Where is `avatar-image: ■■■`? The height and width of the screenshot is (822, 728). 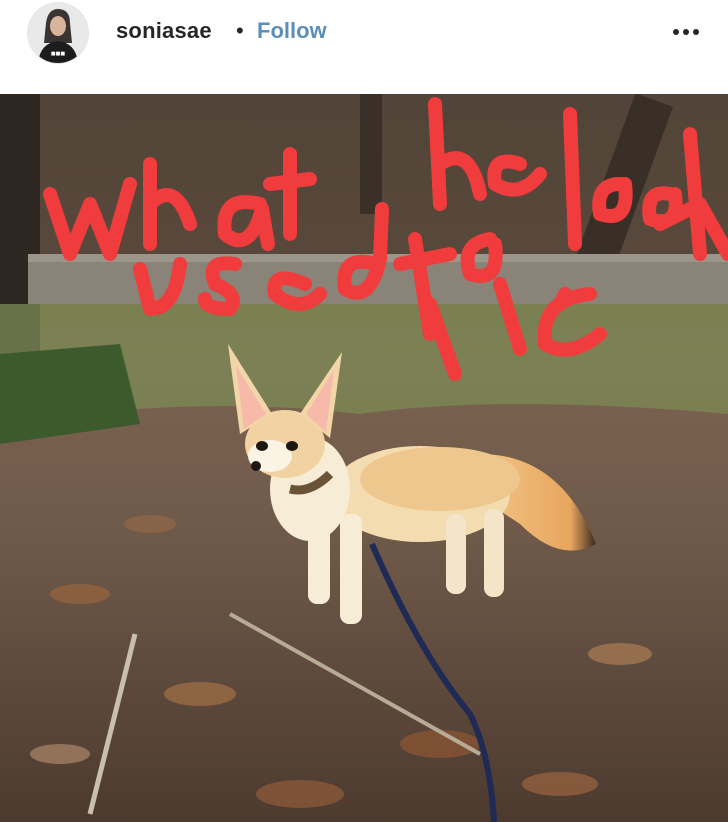
avatar-image: ■■■ is located at coordinates (58, 33).